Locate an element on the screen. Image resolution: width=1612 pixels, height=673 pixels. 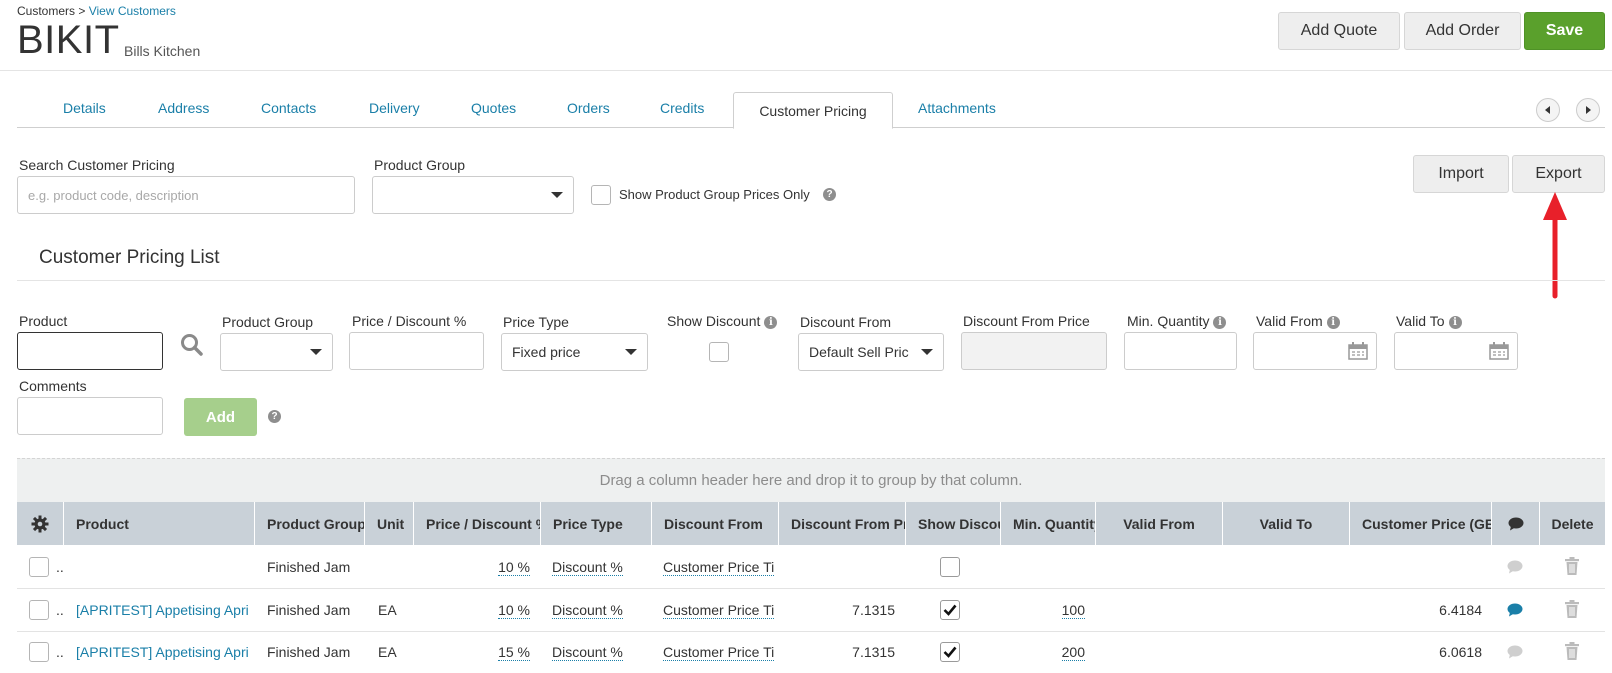
tabs-scroll-left-button is located at coordinates (1548, 110).